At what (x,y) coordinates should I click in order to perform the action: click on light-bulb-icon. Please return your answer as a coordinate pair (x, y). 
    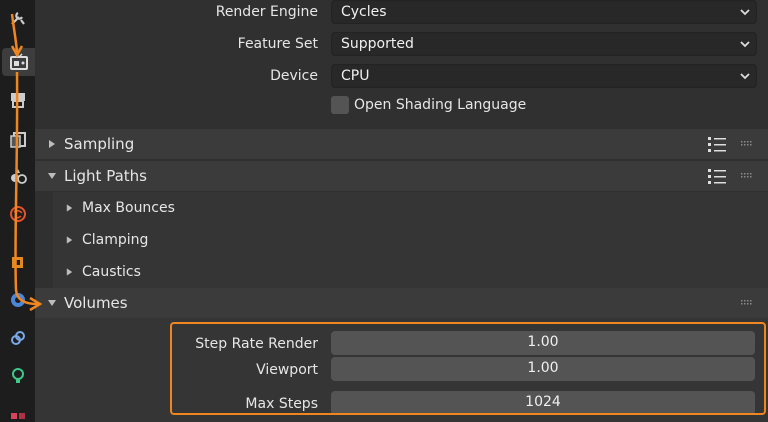
    Looking at the image, I should click on (18, 375).